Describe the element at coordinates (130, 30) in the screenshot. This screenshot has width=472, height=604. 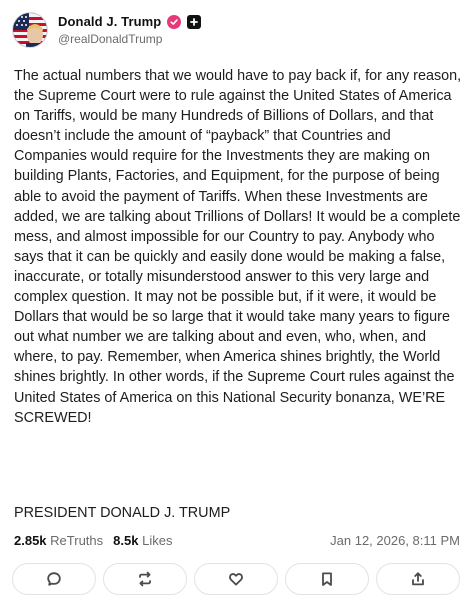
I see `author-names: Donald J. Trump @realDonaldTrump` at that location.